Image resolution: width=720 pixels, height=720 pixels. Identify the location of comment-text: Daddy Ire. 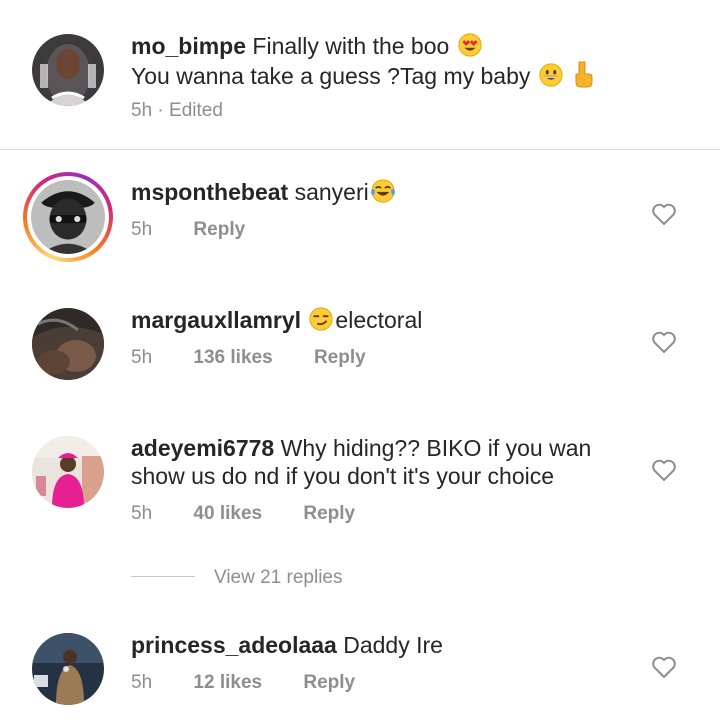
(393, 645).